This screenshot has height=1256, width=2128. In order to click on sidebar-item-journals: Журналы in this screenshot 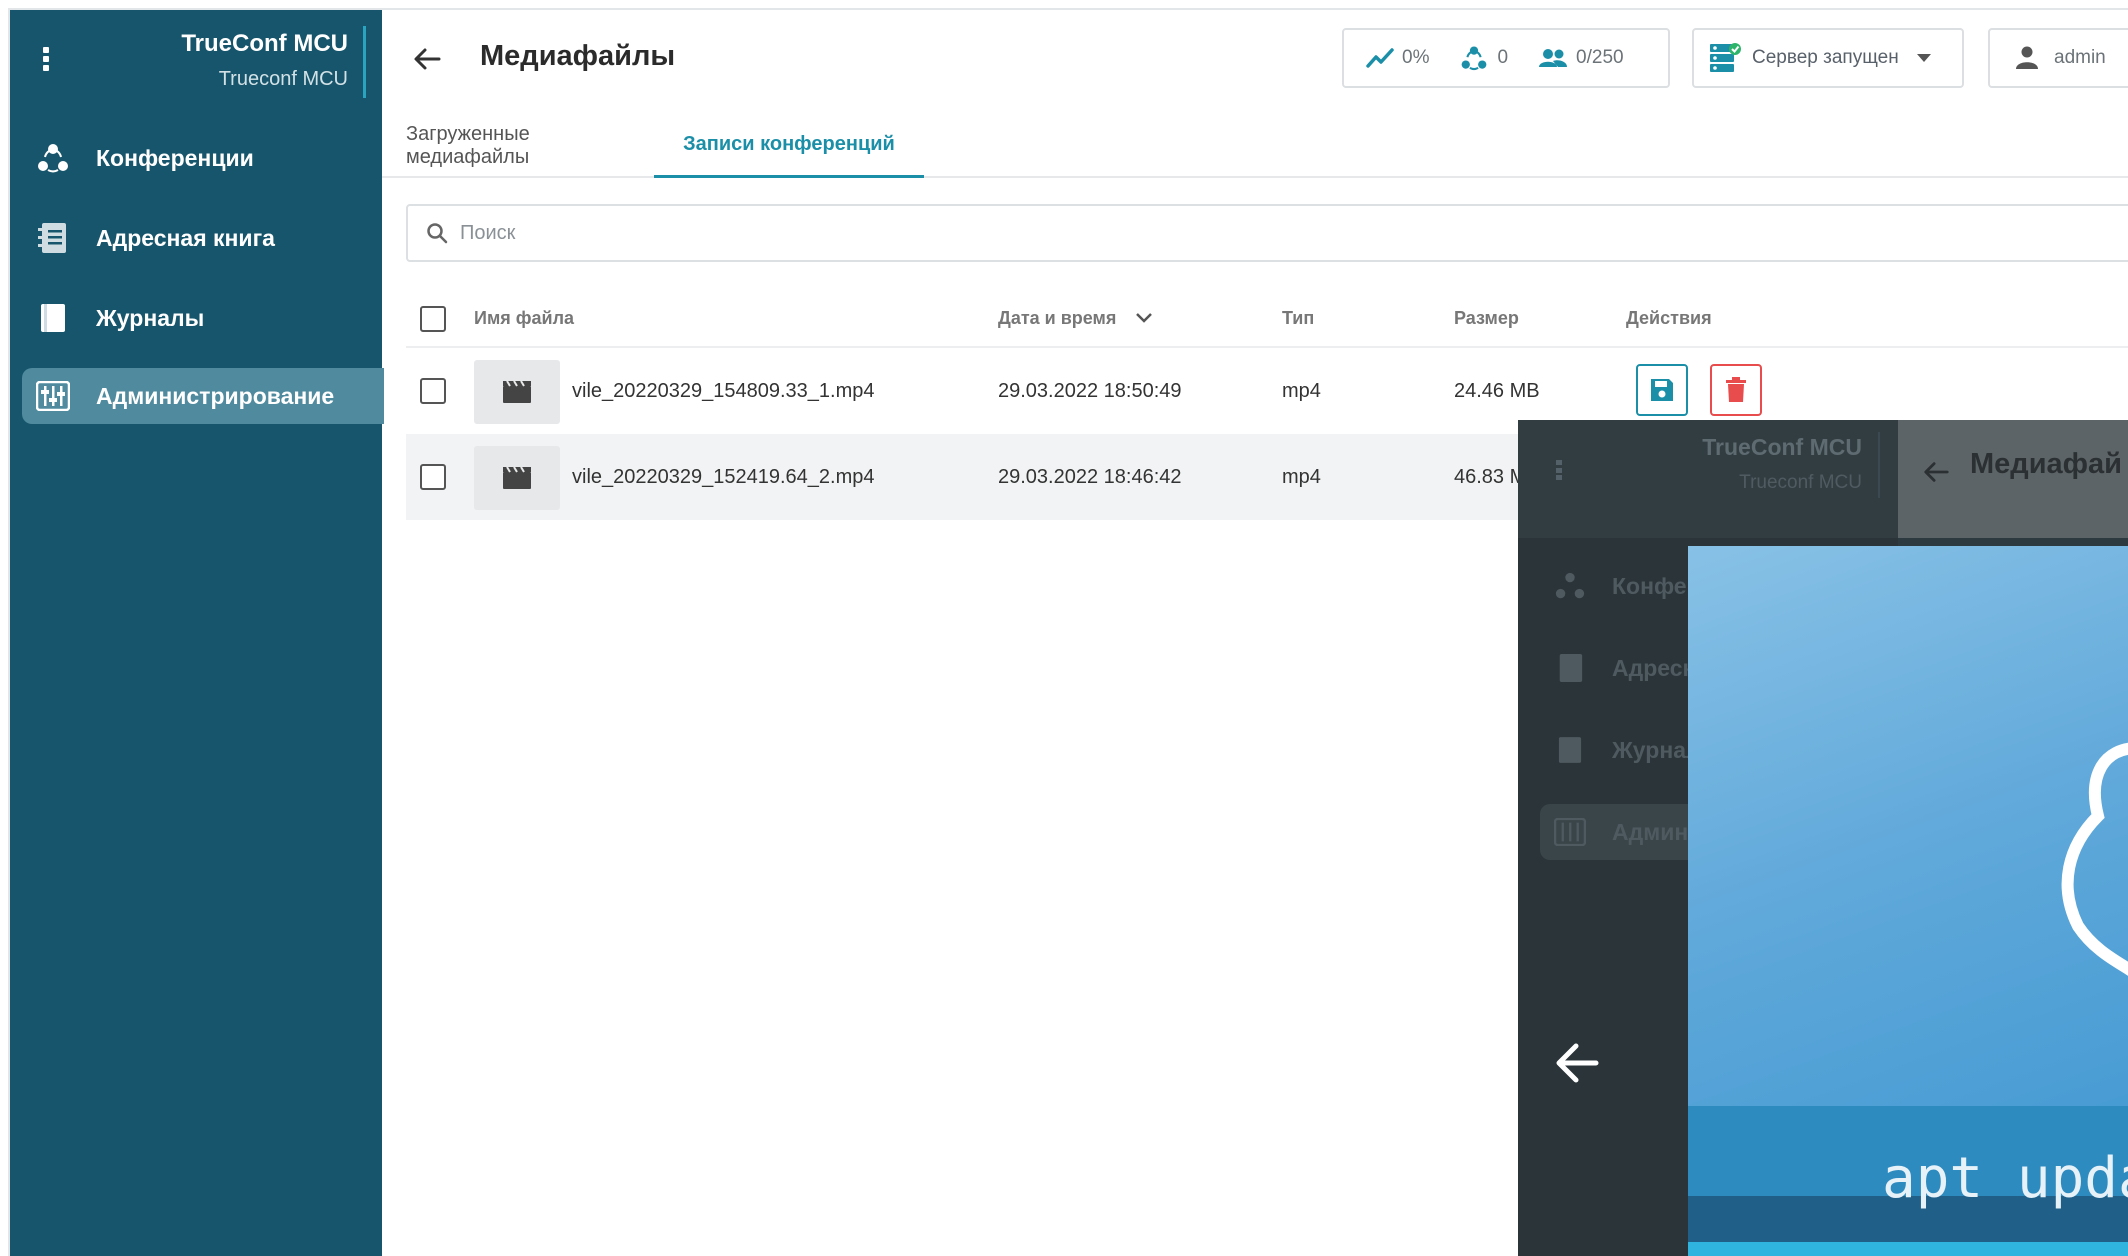, I will do `click(203, 318)`.